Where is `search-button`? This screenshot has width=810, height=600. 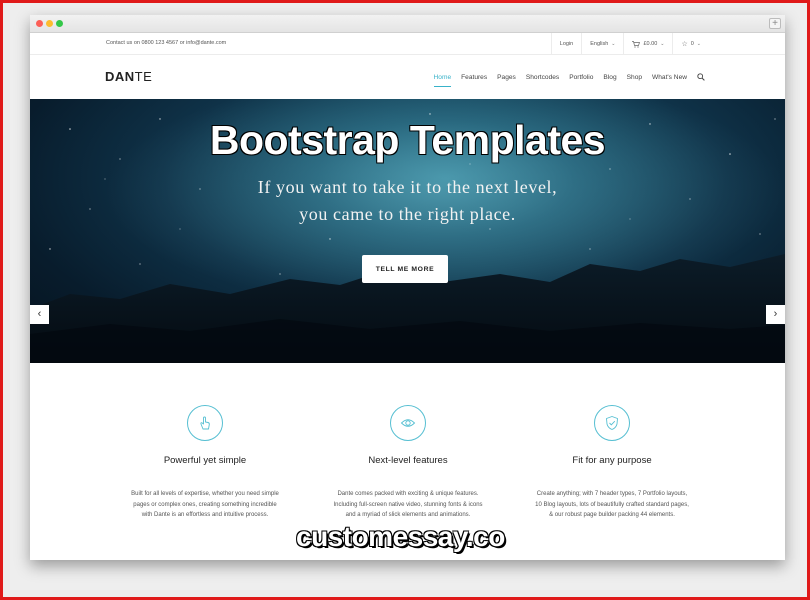
search-button is located at coordinates (701, 77).